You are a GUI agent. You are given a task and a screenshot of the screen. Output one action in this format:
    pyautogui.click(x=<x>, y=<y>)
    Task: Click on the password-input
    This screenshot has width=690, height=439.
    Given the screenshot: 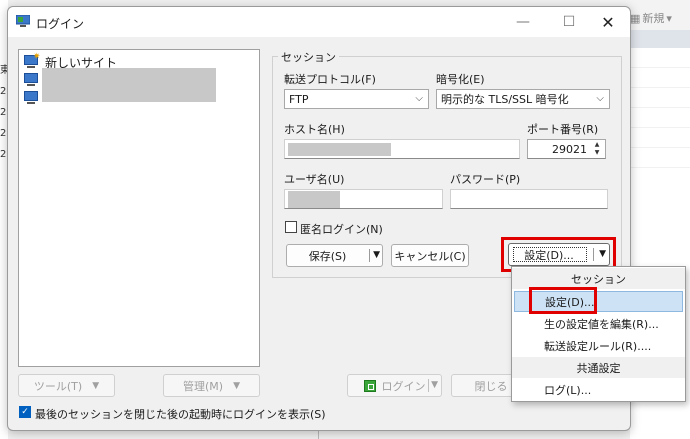 What is the action you would take?
    pyautogui.click(x=529, y=199)
    